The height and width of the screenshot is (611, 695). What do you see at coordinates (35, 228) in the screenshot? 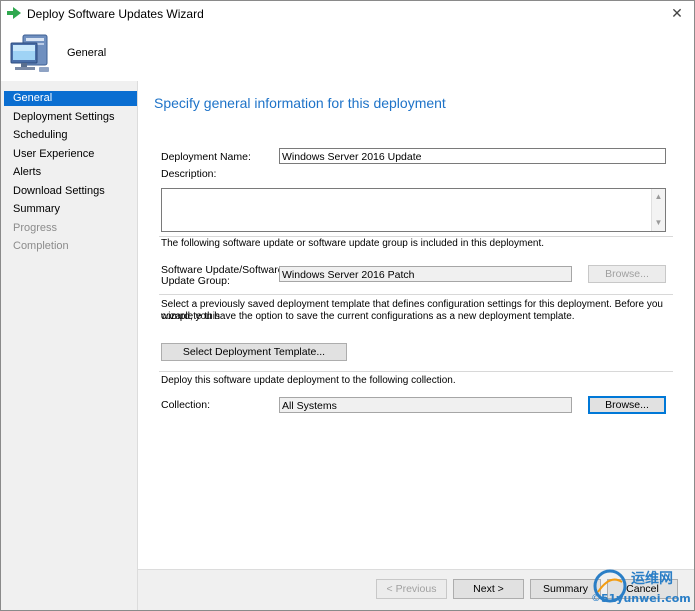
I see `nav-item-progress: Progress` at bounding box center [35, 228].